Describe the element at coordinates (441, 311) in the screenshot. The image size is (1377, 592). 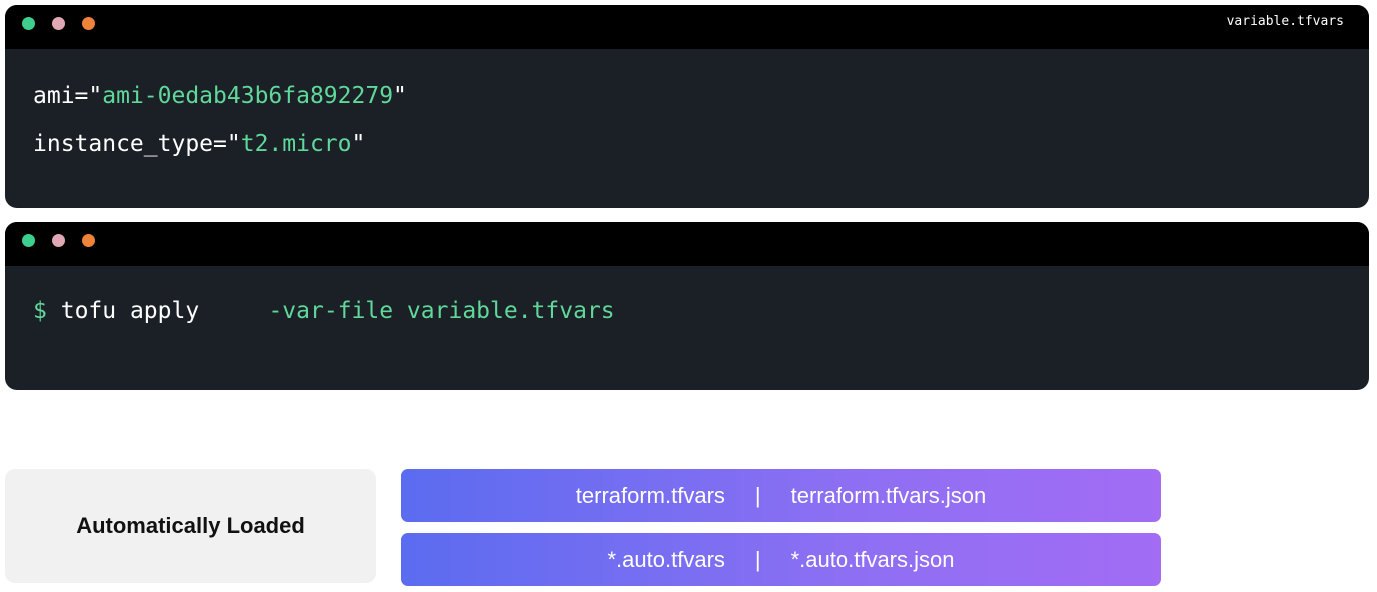
I see `command-args: -var-file variable.tfvars` at that location.